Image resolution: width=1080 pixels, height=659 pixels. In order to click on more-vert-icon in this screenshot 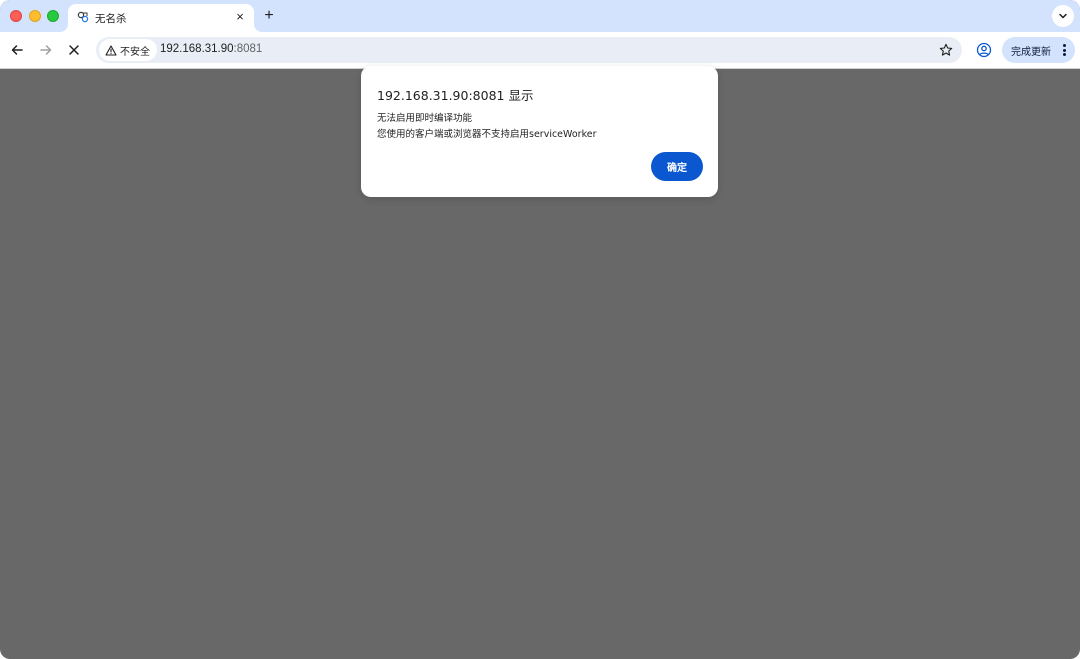, I will do `click(1064, 50)`.